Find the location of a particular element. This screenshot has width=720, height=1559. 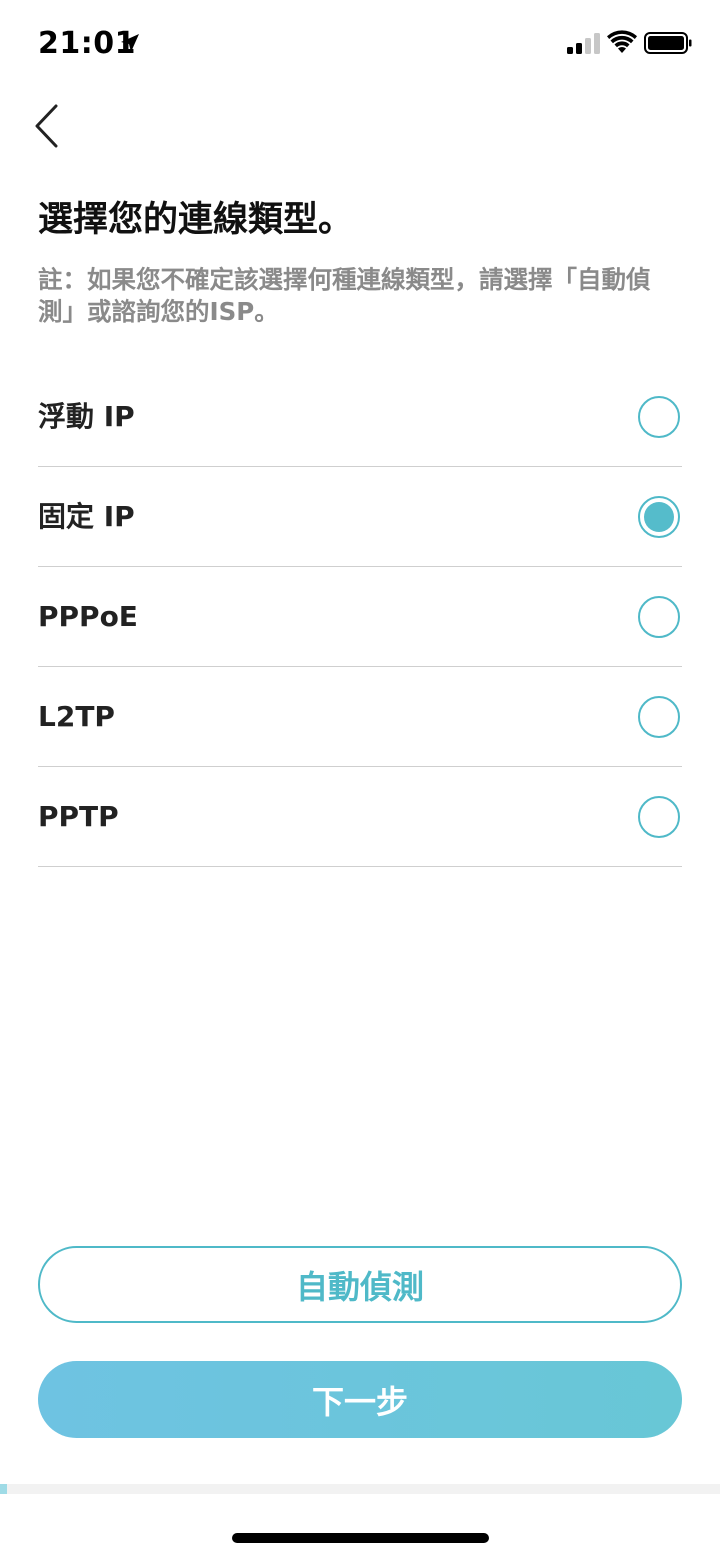

location-arrow-icon is located at coordinates (130, 43).